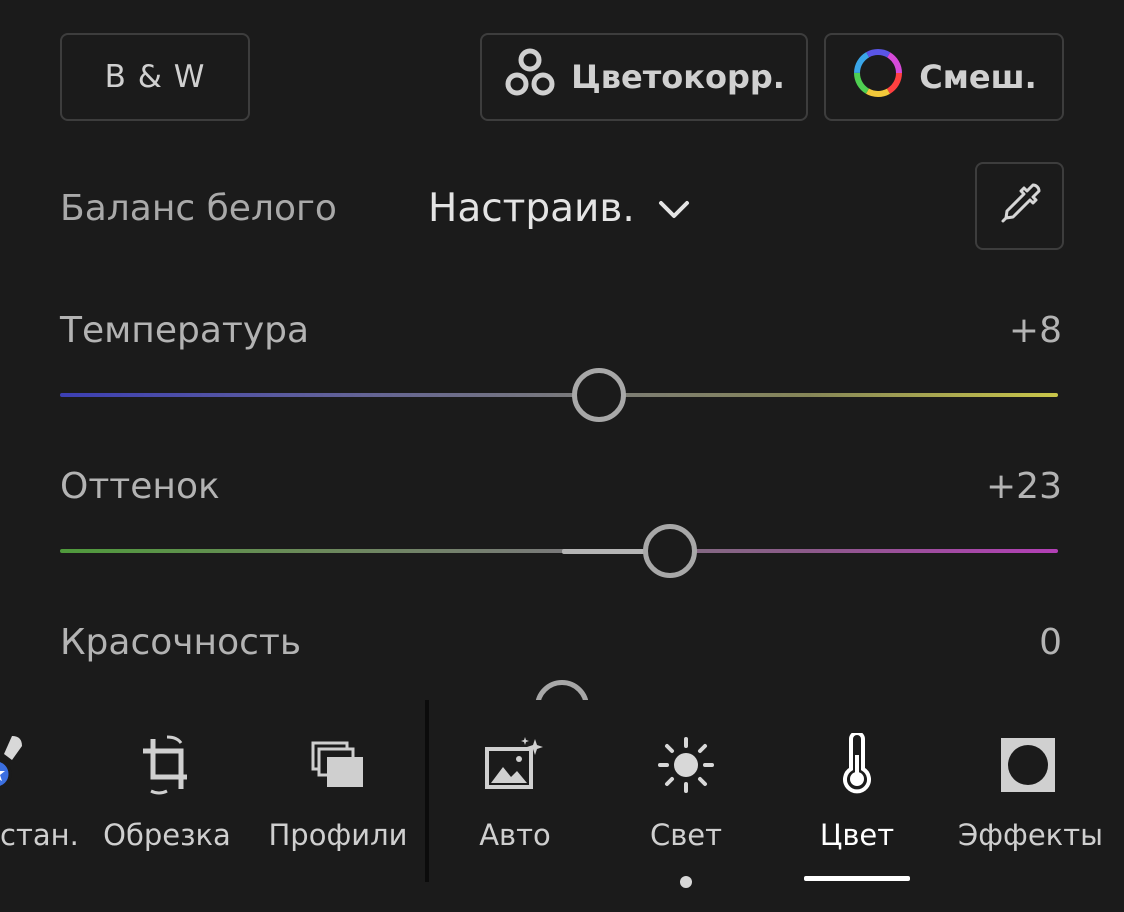 This screenshot has width=1124, height=912. I want to click on temperature-slider-track, so click(559, 395).